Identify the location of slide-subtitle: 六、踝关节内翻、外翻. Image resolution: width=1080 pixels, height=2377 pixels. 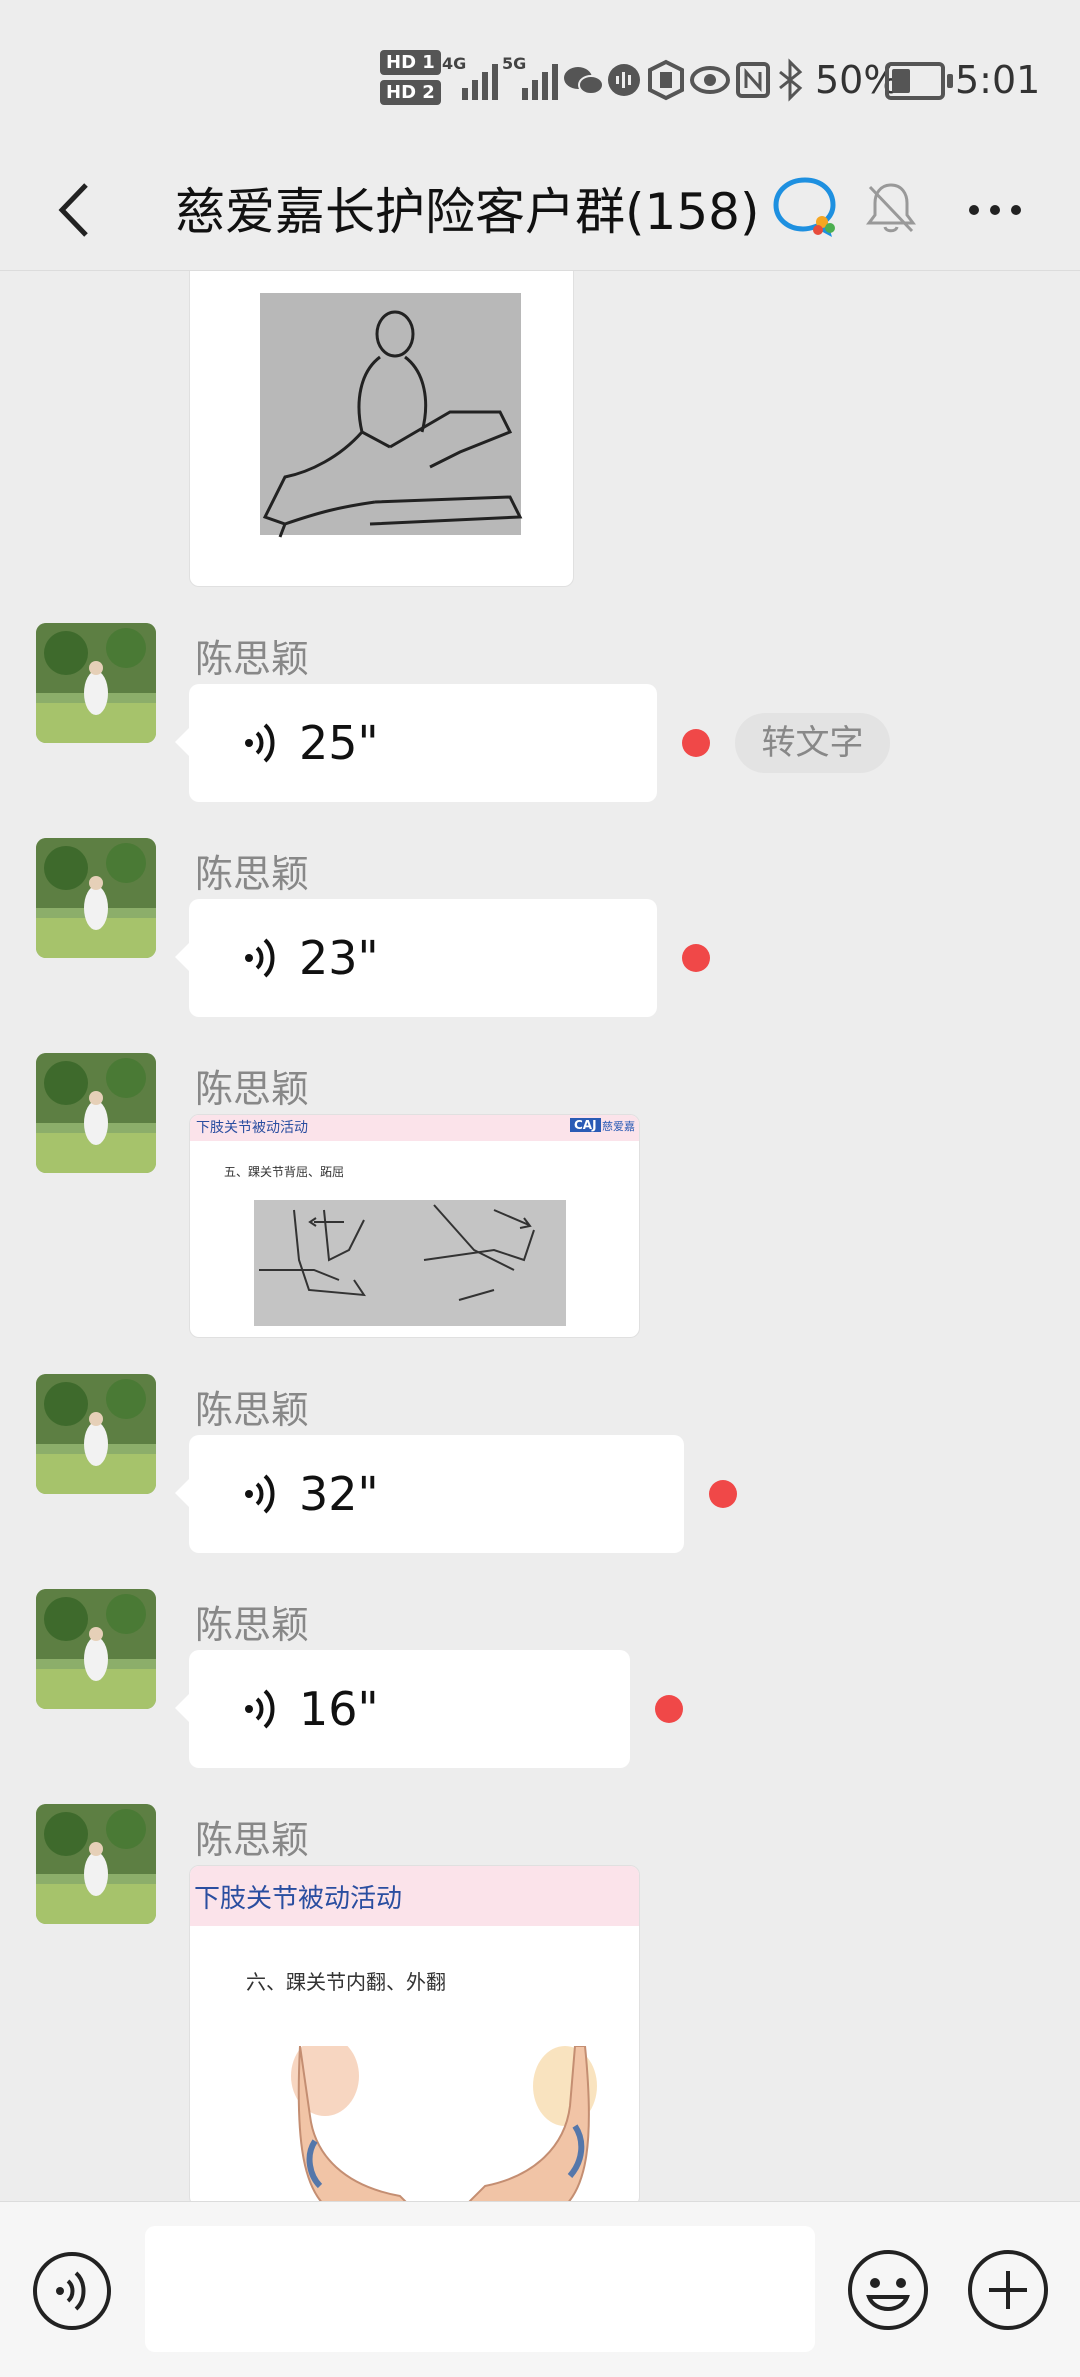
(346, 1982).